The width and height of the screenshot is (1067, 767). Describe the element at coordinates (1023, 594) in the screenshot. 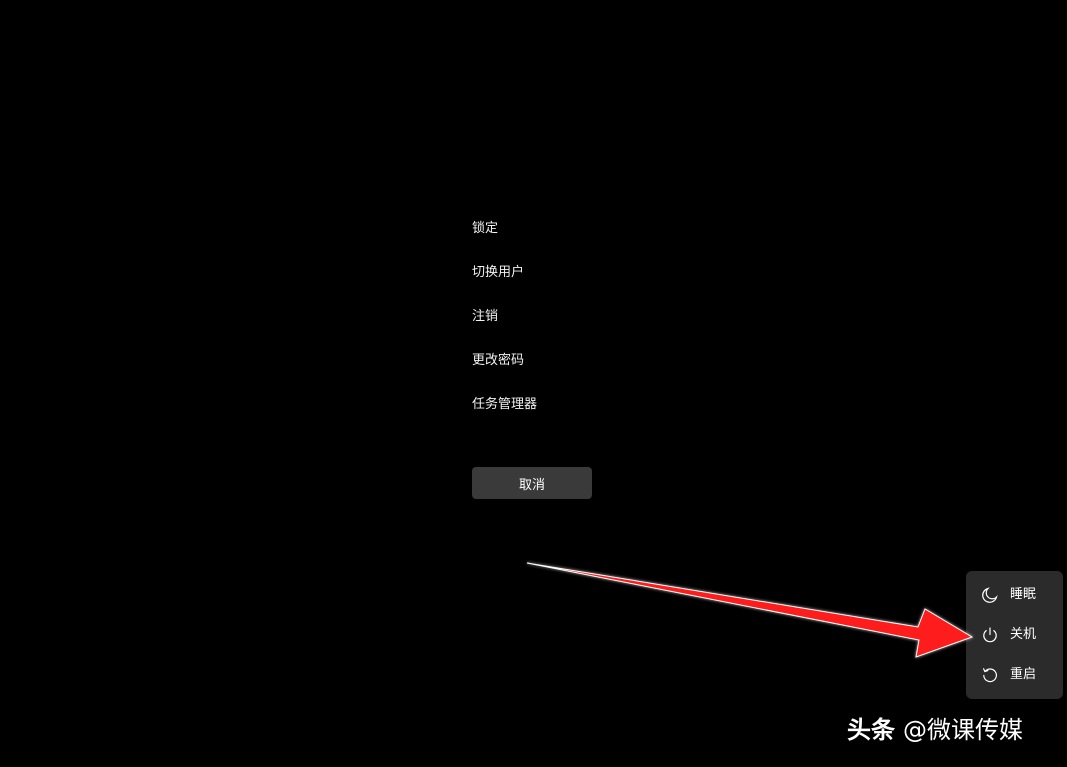

I see `sleep-label: 睡眠` at that location.